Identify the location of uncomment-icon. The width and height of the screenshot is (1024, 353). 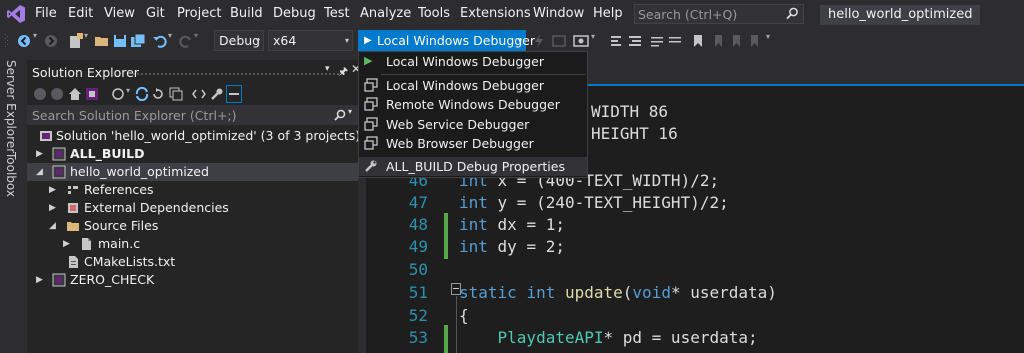
(675, 41).